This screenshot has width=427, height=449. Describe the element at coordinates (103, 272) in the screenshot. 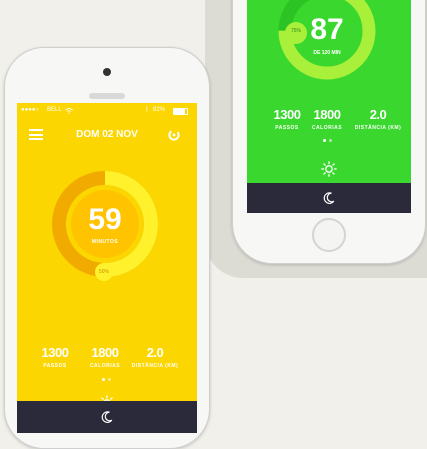

I see `percent-label: 50%` at that location.